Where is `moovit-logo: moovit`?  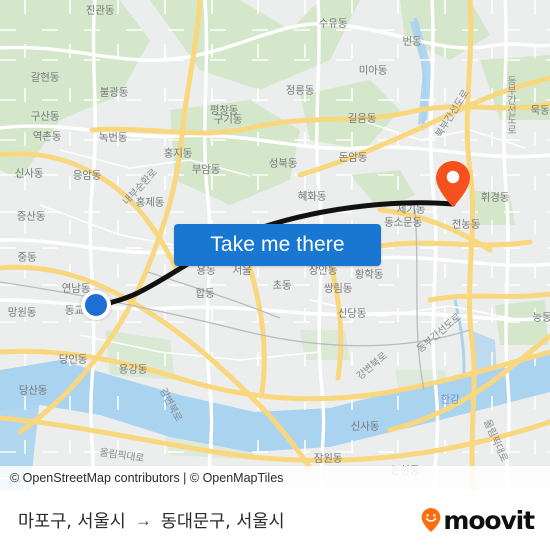 moovit-logo: moovit is located at coordinates (477, 520).